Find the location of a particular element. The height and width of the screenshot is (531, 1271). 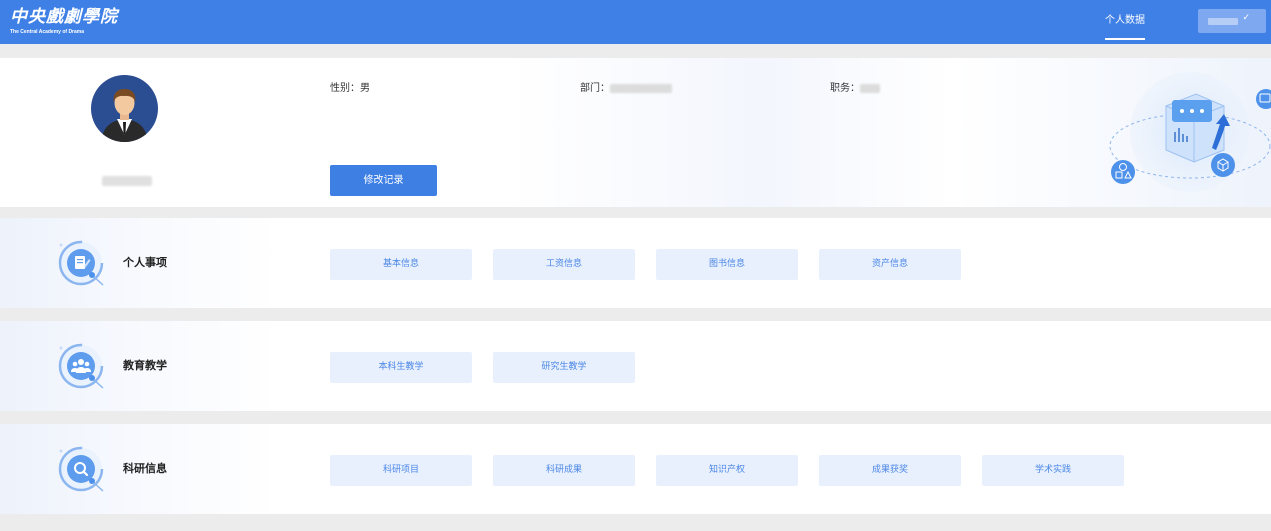

position-field: 职务： is located at coordinates (855, 86).